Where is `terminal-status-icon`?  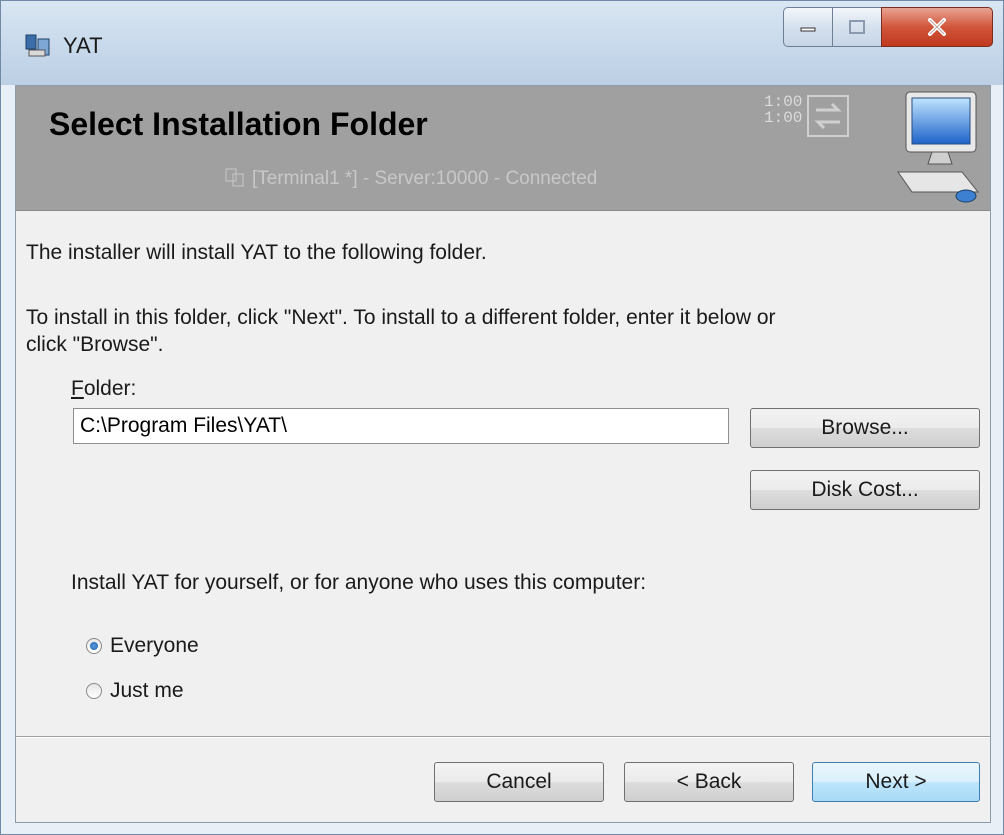
terminal-status-icon is located at coordinates (234, 177).